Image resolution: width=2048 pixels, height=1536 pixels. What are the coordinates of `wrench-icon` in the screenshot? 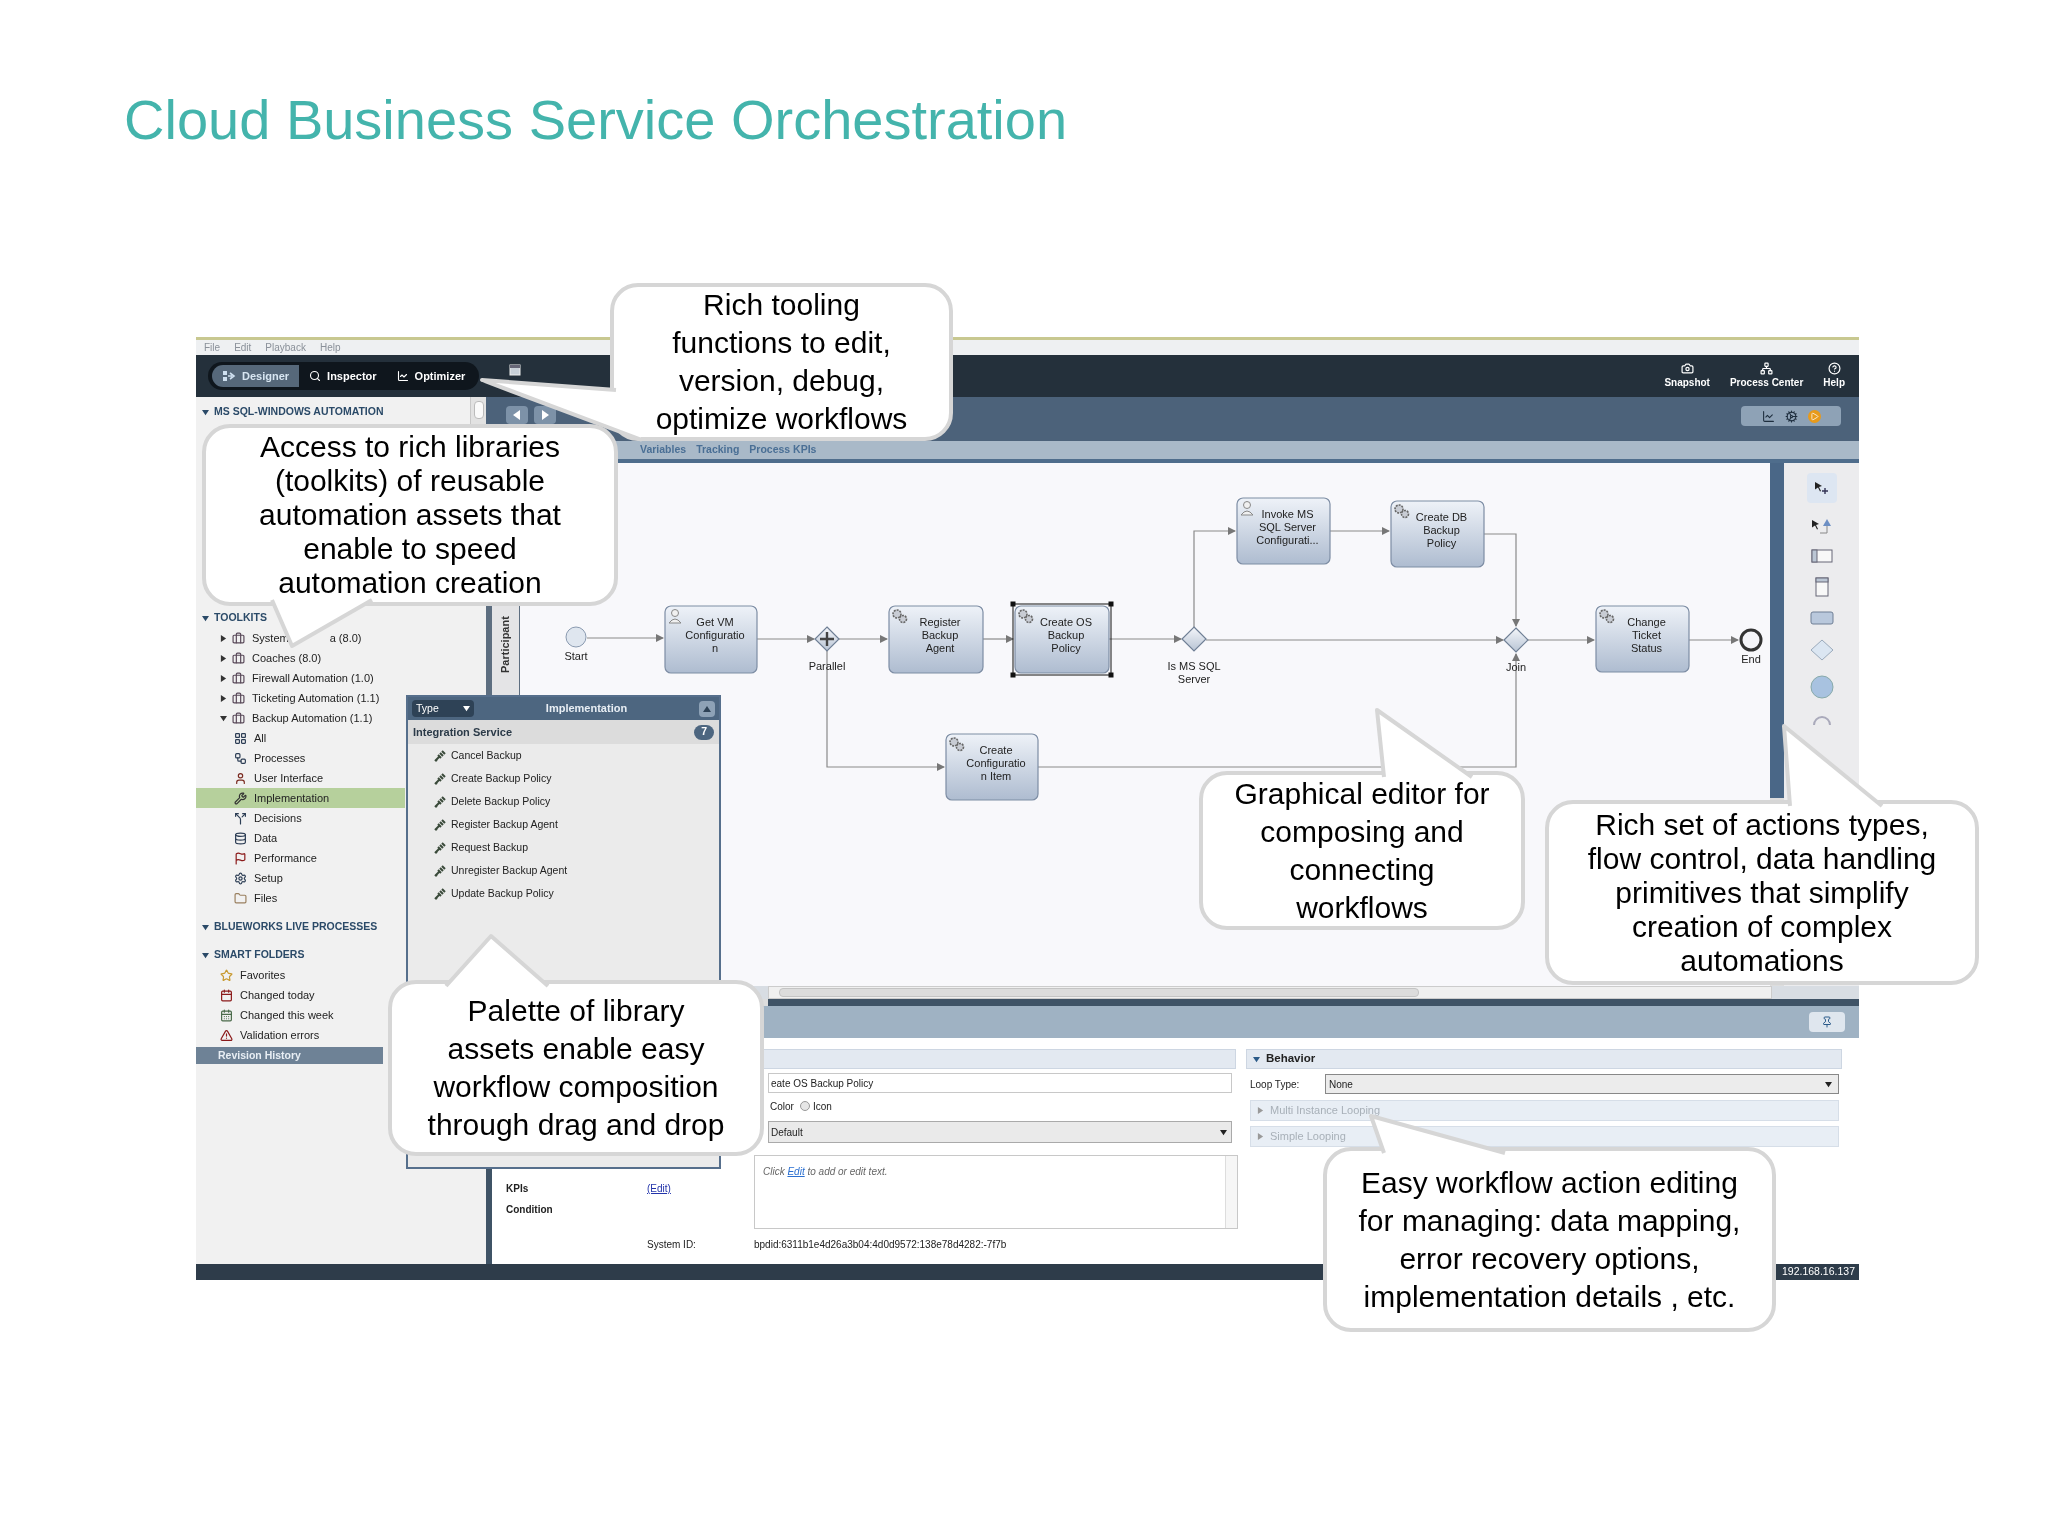 It's located at (240, 798).